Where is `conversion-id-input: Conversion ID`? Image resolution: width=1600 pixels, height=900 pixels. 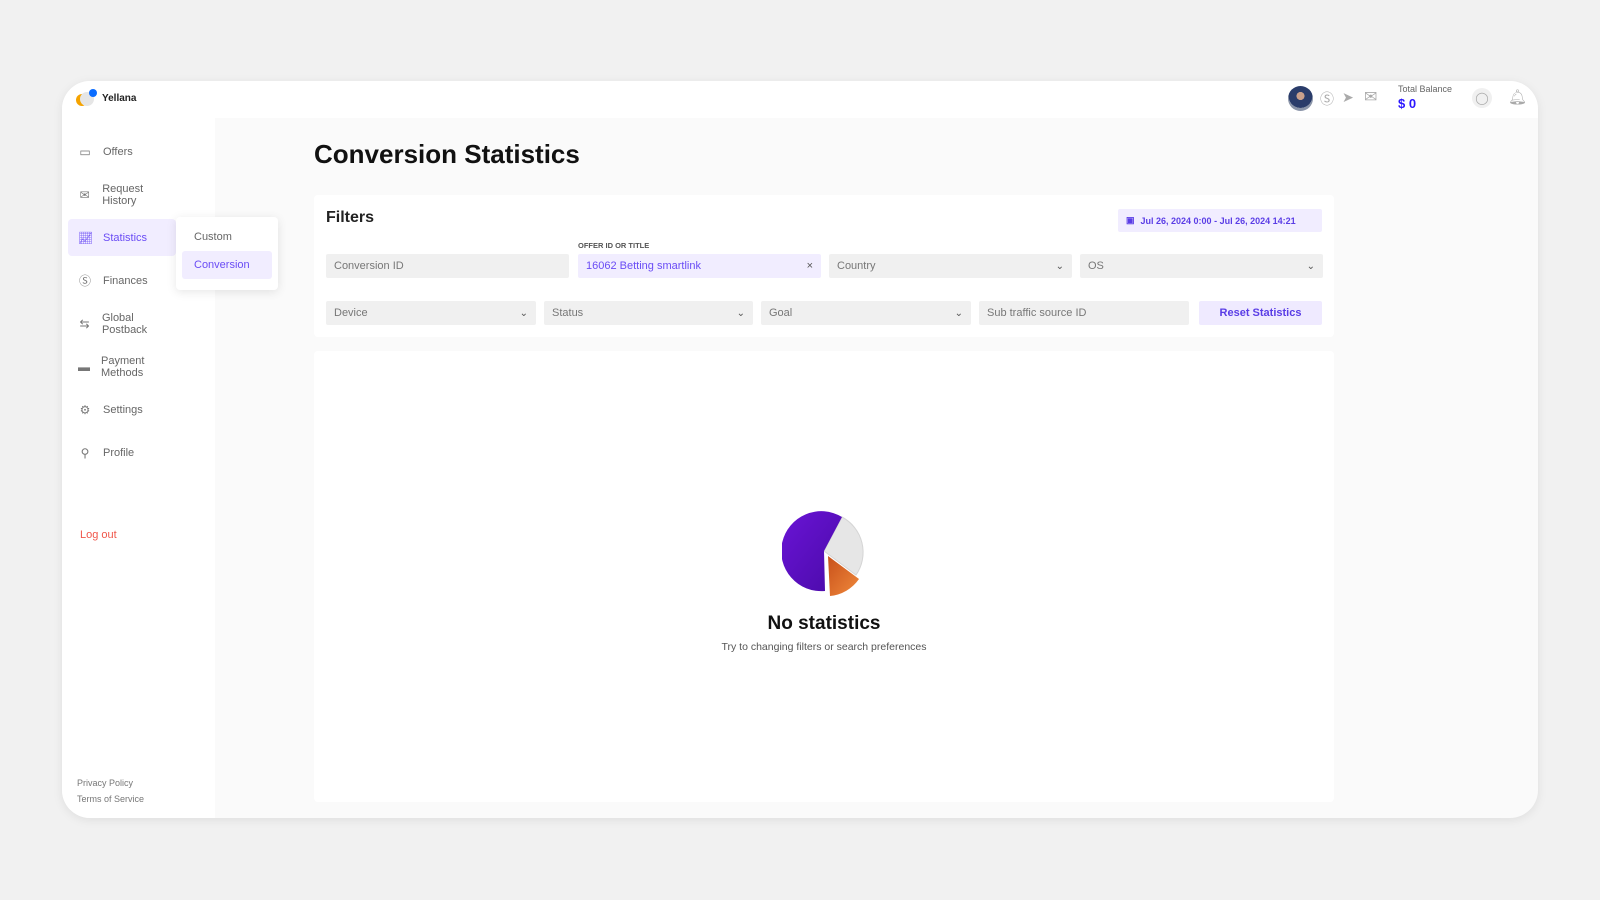 conversion-id-input: Conversion ID is located at coordinates (447, 266).